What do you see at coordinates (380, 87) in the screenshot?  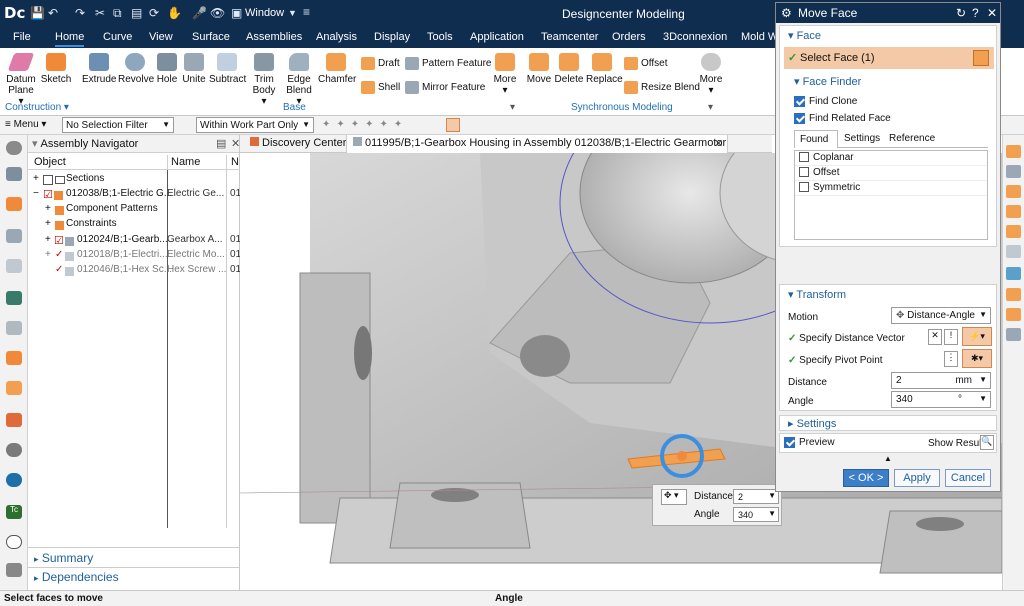 I see `shell-button: Shell` at bounding box center [380, 87].